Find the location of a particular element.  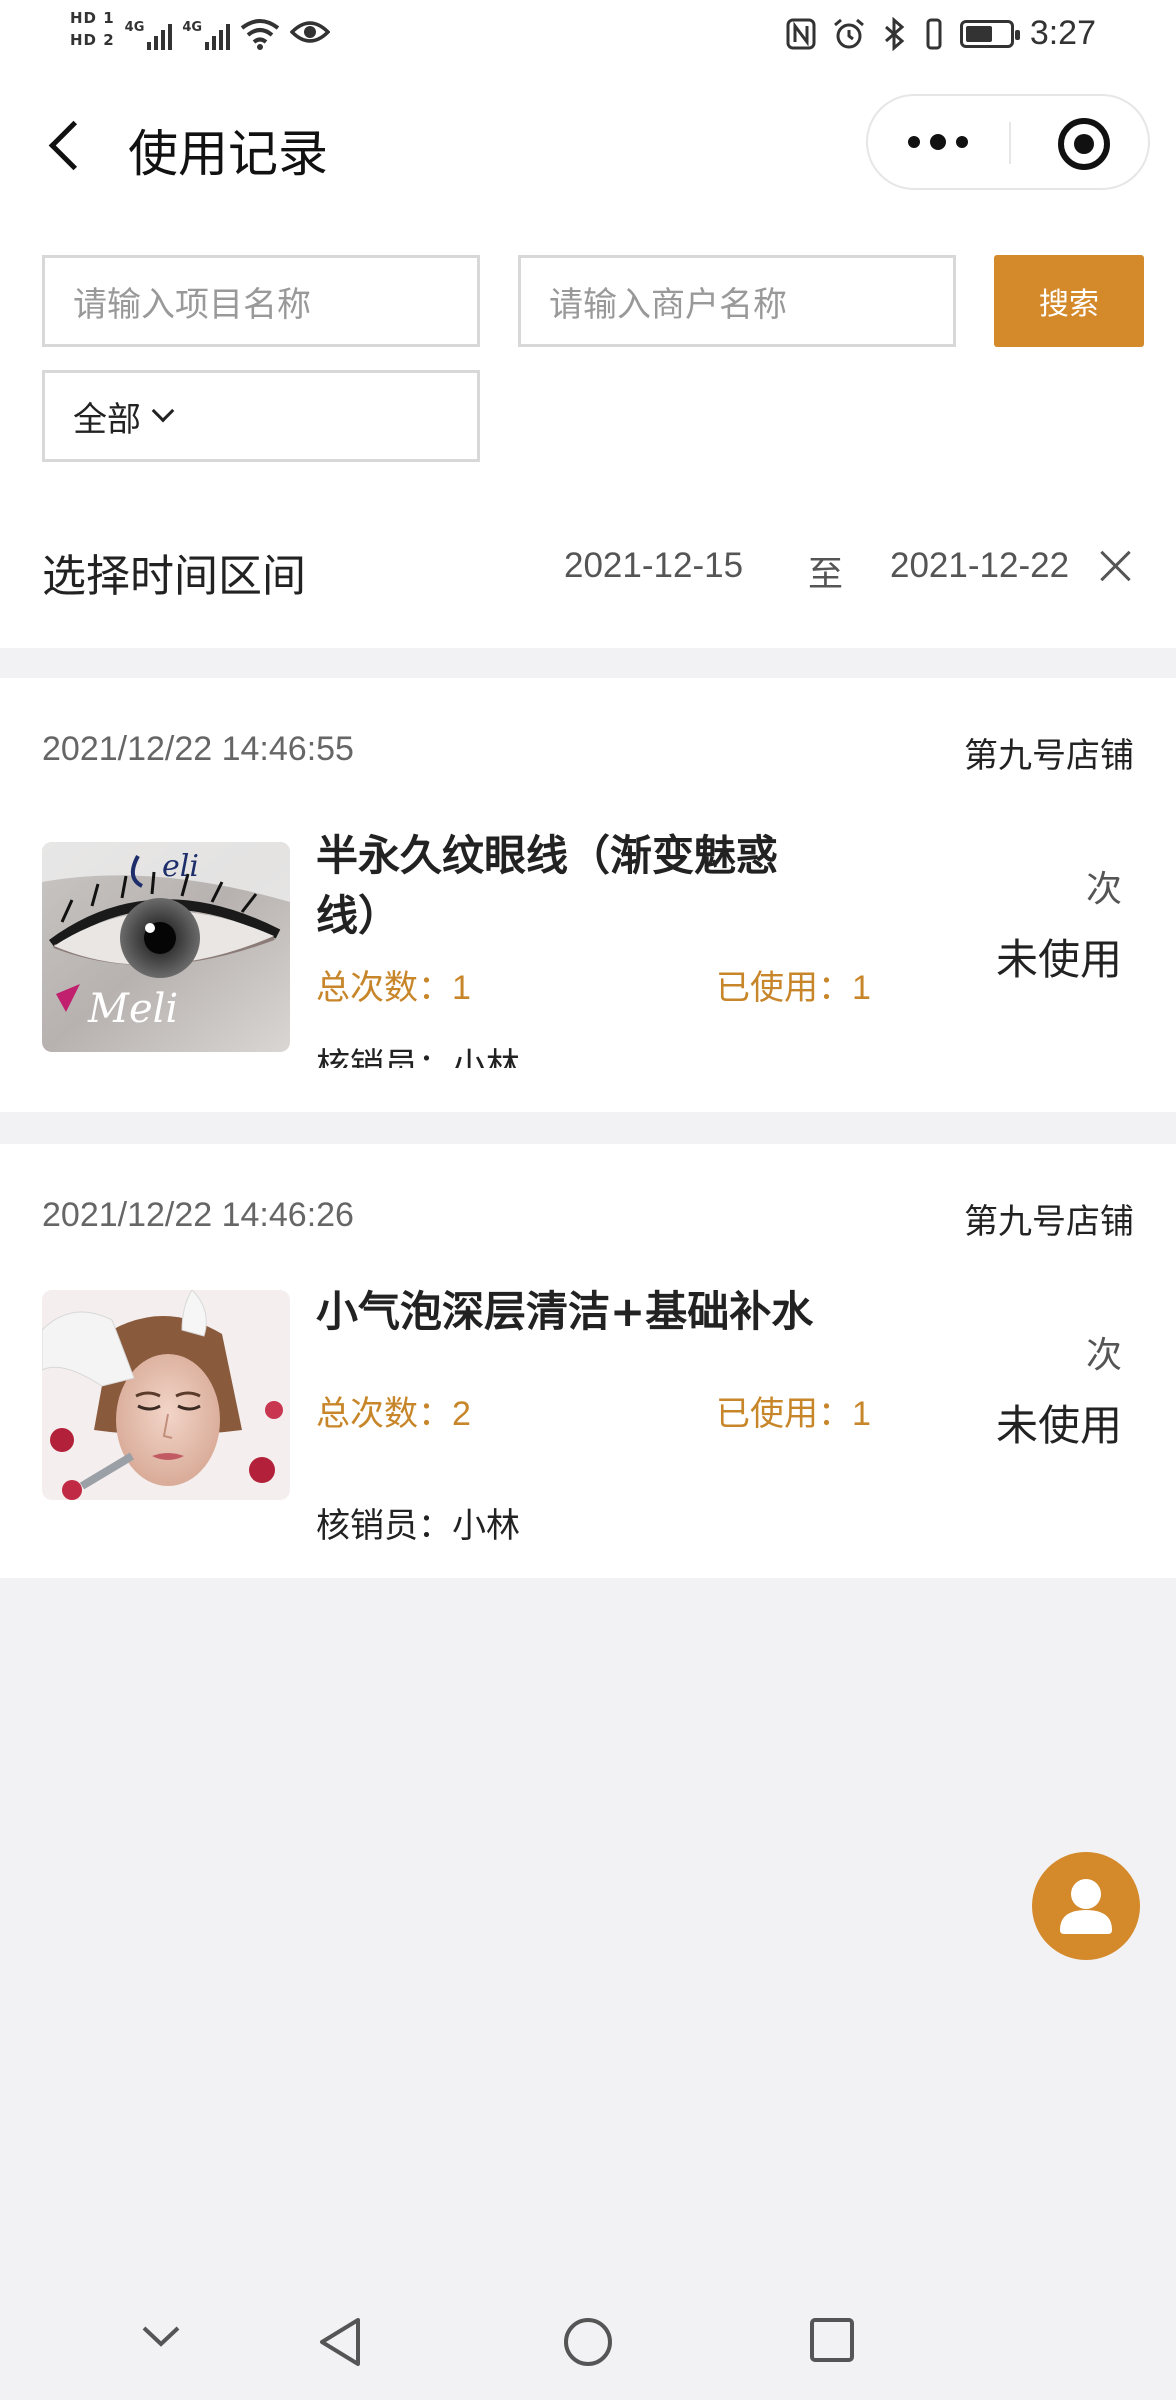

status-left: HD 1 HD 2 4G 4G is located at coordinates (200, 29).